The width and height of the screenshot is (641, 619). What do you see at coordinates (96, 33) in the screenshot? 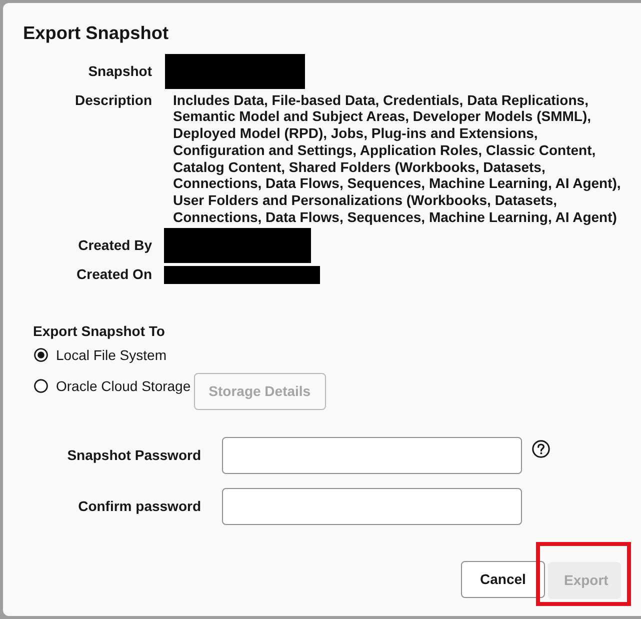
I see `dialog-title: Export Snapshot` at bounding box center [96, 33].